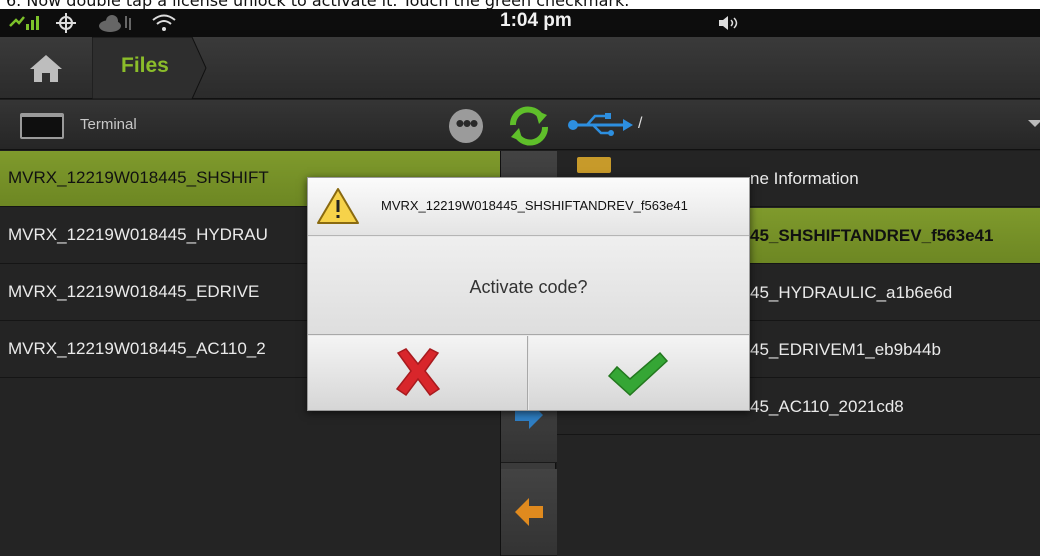 The width and height of the screenshot is (1040, 556). I want to click on confirm-button, so click(639, 373).